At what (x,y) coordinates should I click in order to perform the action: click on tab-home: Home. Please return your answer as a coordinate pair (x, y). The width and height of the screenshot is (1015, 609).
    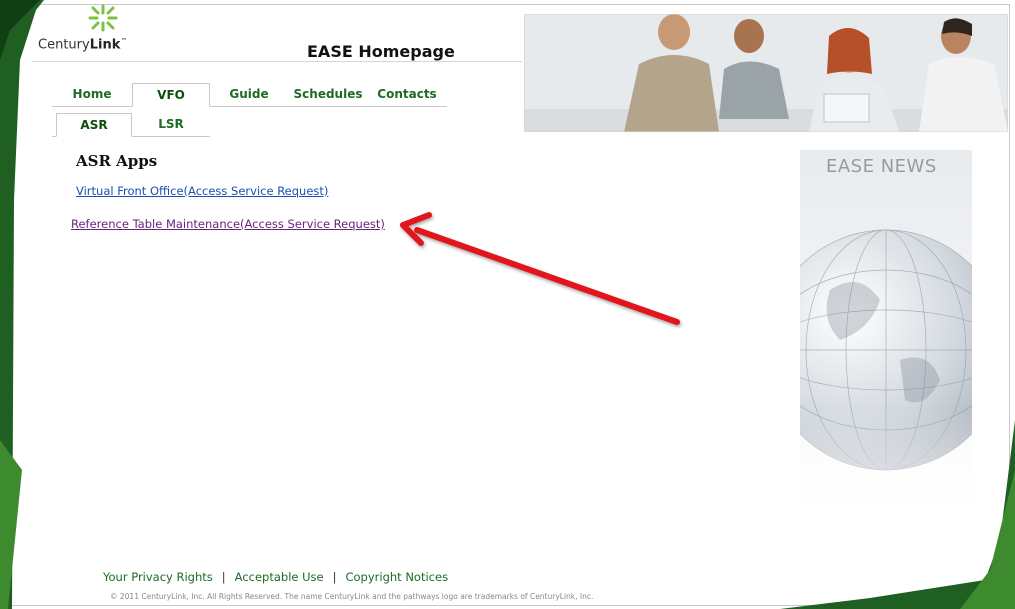
    Looking at the image, I should click on (92, 94).